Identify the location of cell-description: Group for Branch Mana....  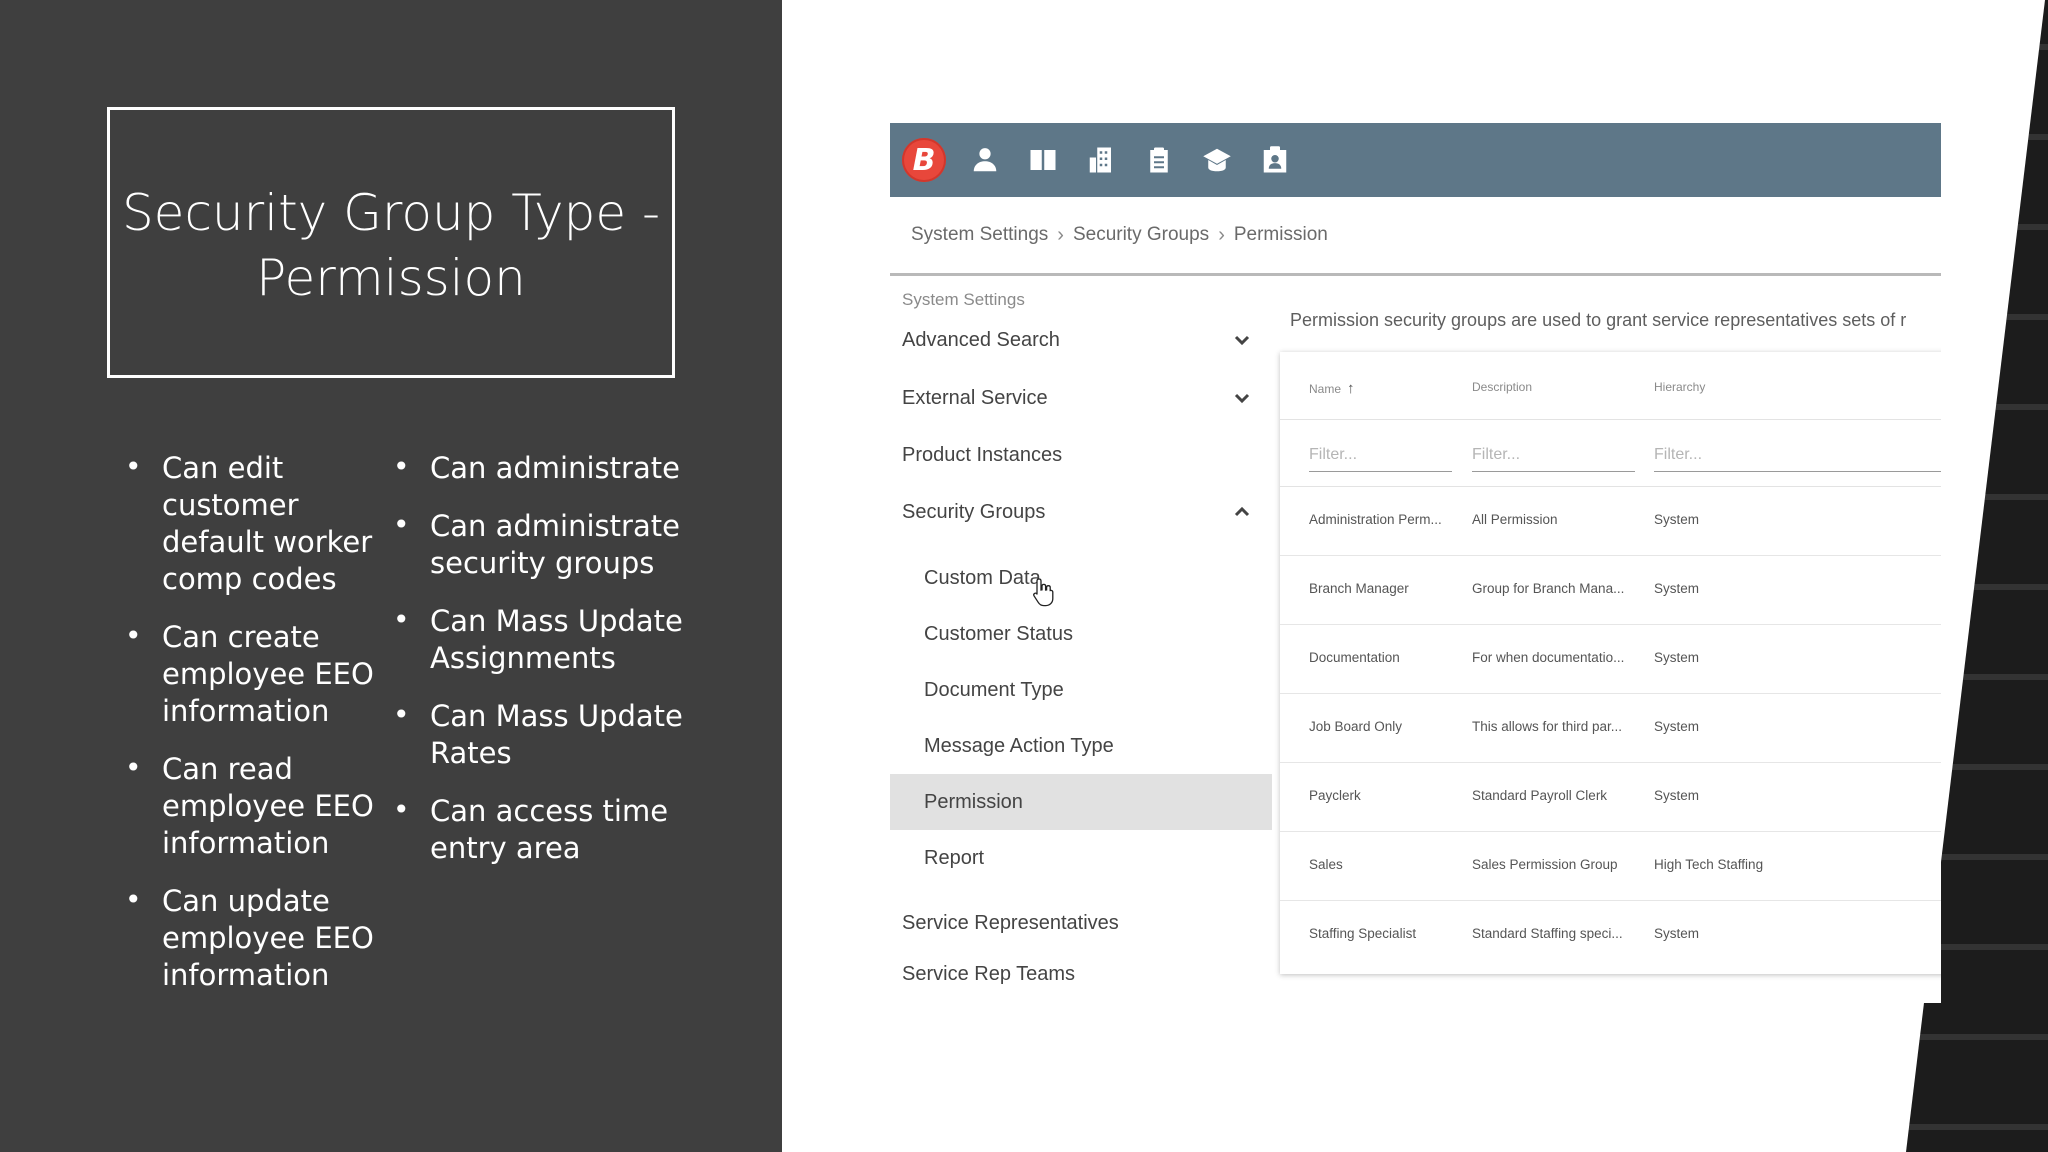
(1548, 588).